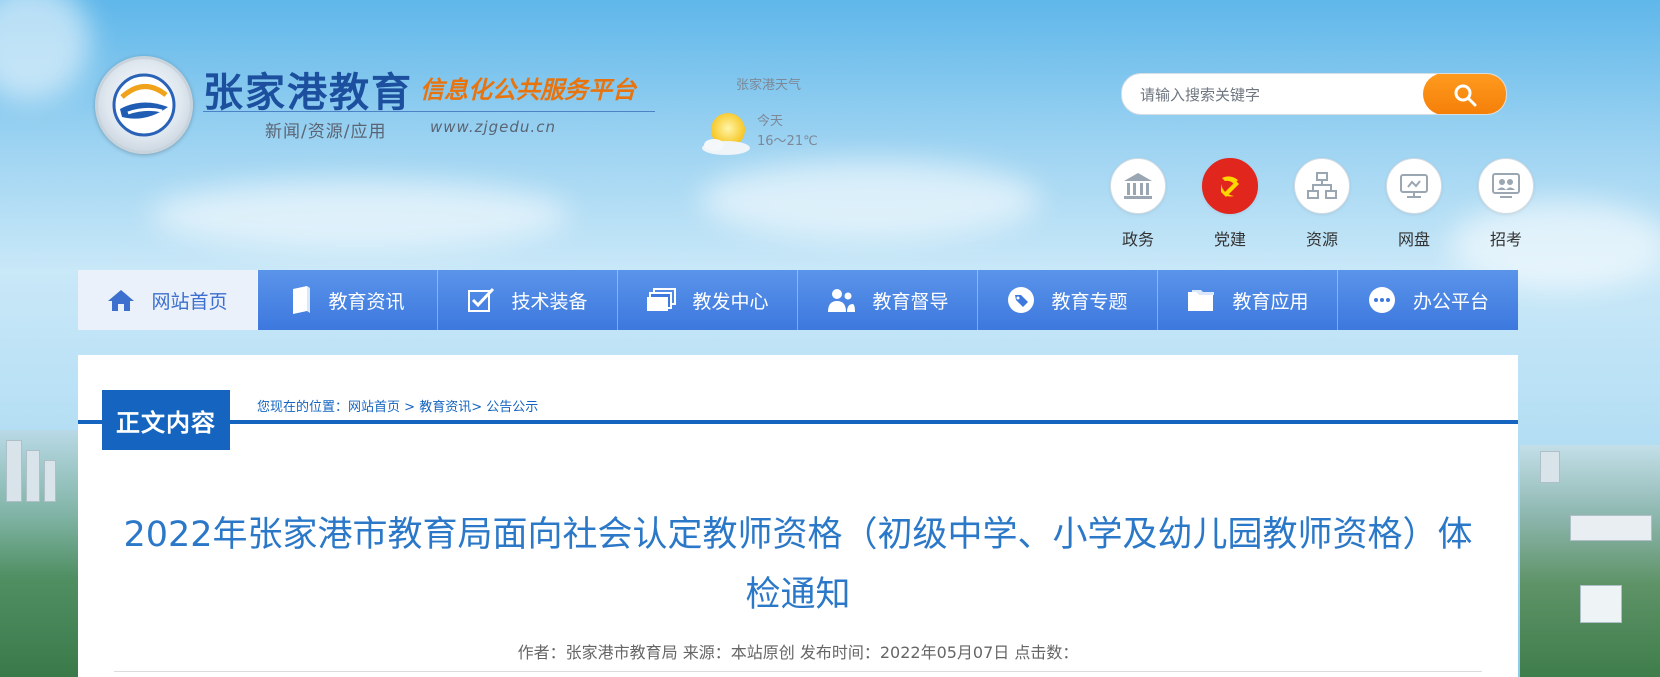 This screenshot has height=677, width=1660. Describe the element at coordinates (326, 132) in the screenshot. I see `site-tagline: 新闻/资源/应用` at that location.